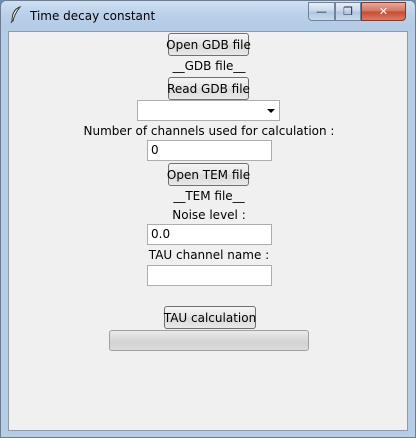  What do you see at coordinates (209, 234) in the screenshot?
I see `noise-input: 0.0` at bounding box center [209, 234].